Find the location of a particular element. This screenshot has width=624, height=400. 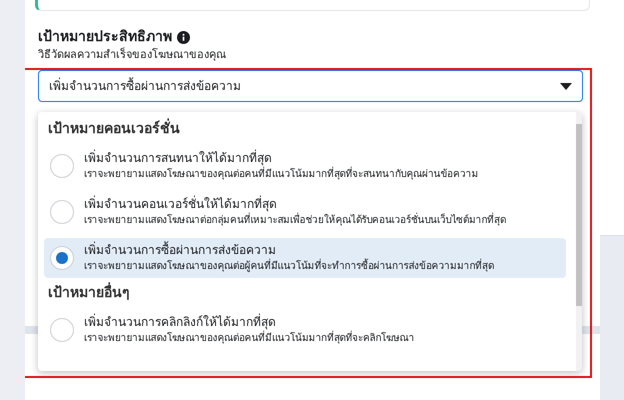

scrollbar is located at coordinates (579, 241).